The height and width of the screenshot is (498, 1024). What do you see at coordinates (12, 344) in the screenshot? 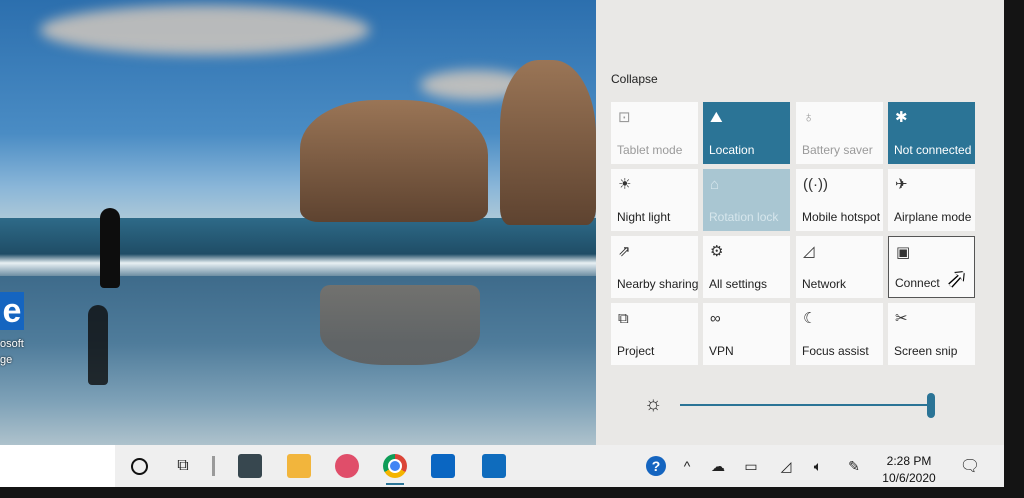
I see `edge-desktop-label: osoft` at bounding box center [12, 344].